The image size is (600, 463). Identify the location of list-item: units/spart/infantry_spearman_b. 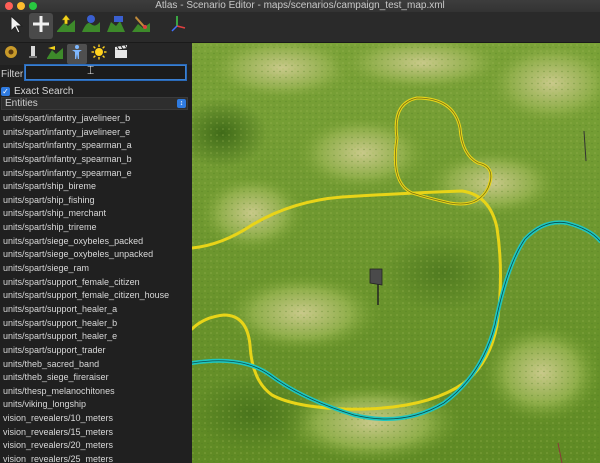
(96, 160).